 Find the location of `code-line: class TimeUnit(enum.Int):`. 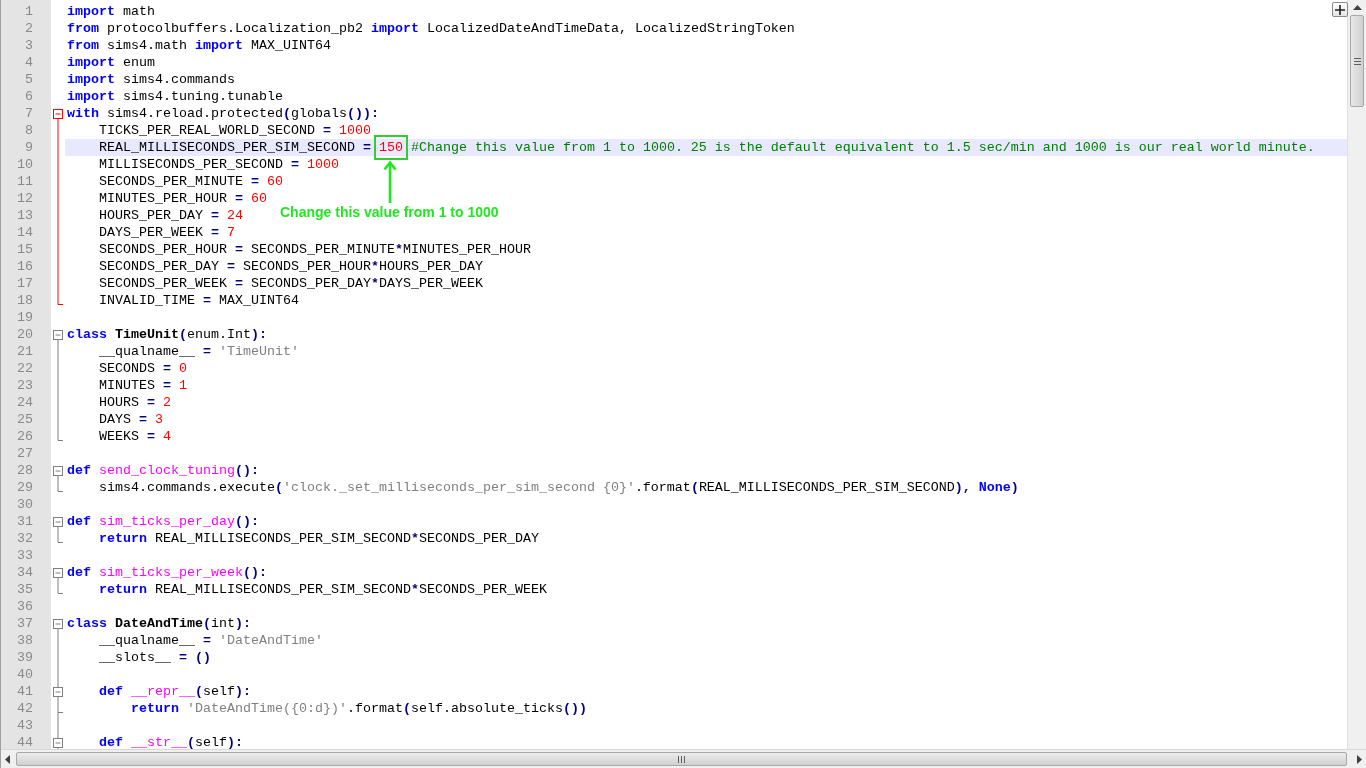

code-line: class TimeUnit(enum.Int): is located at coordinates (167, 334).